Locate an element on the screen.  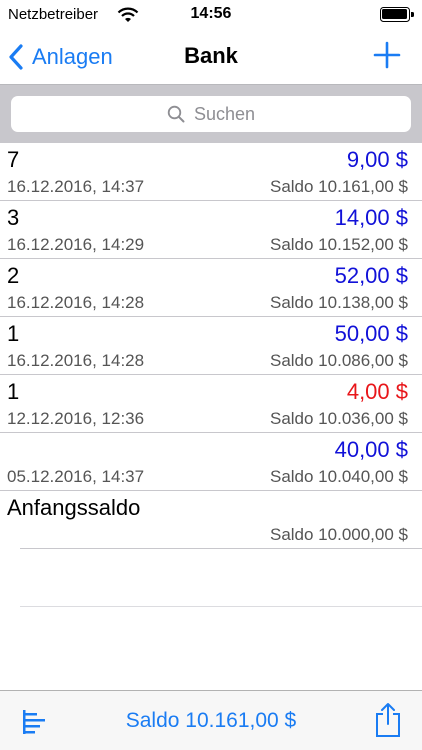
transaction-saldo: Saldo 10.086,00 $ is located at coordinates (338, 360).